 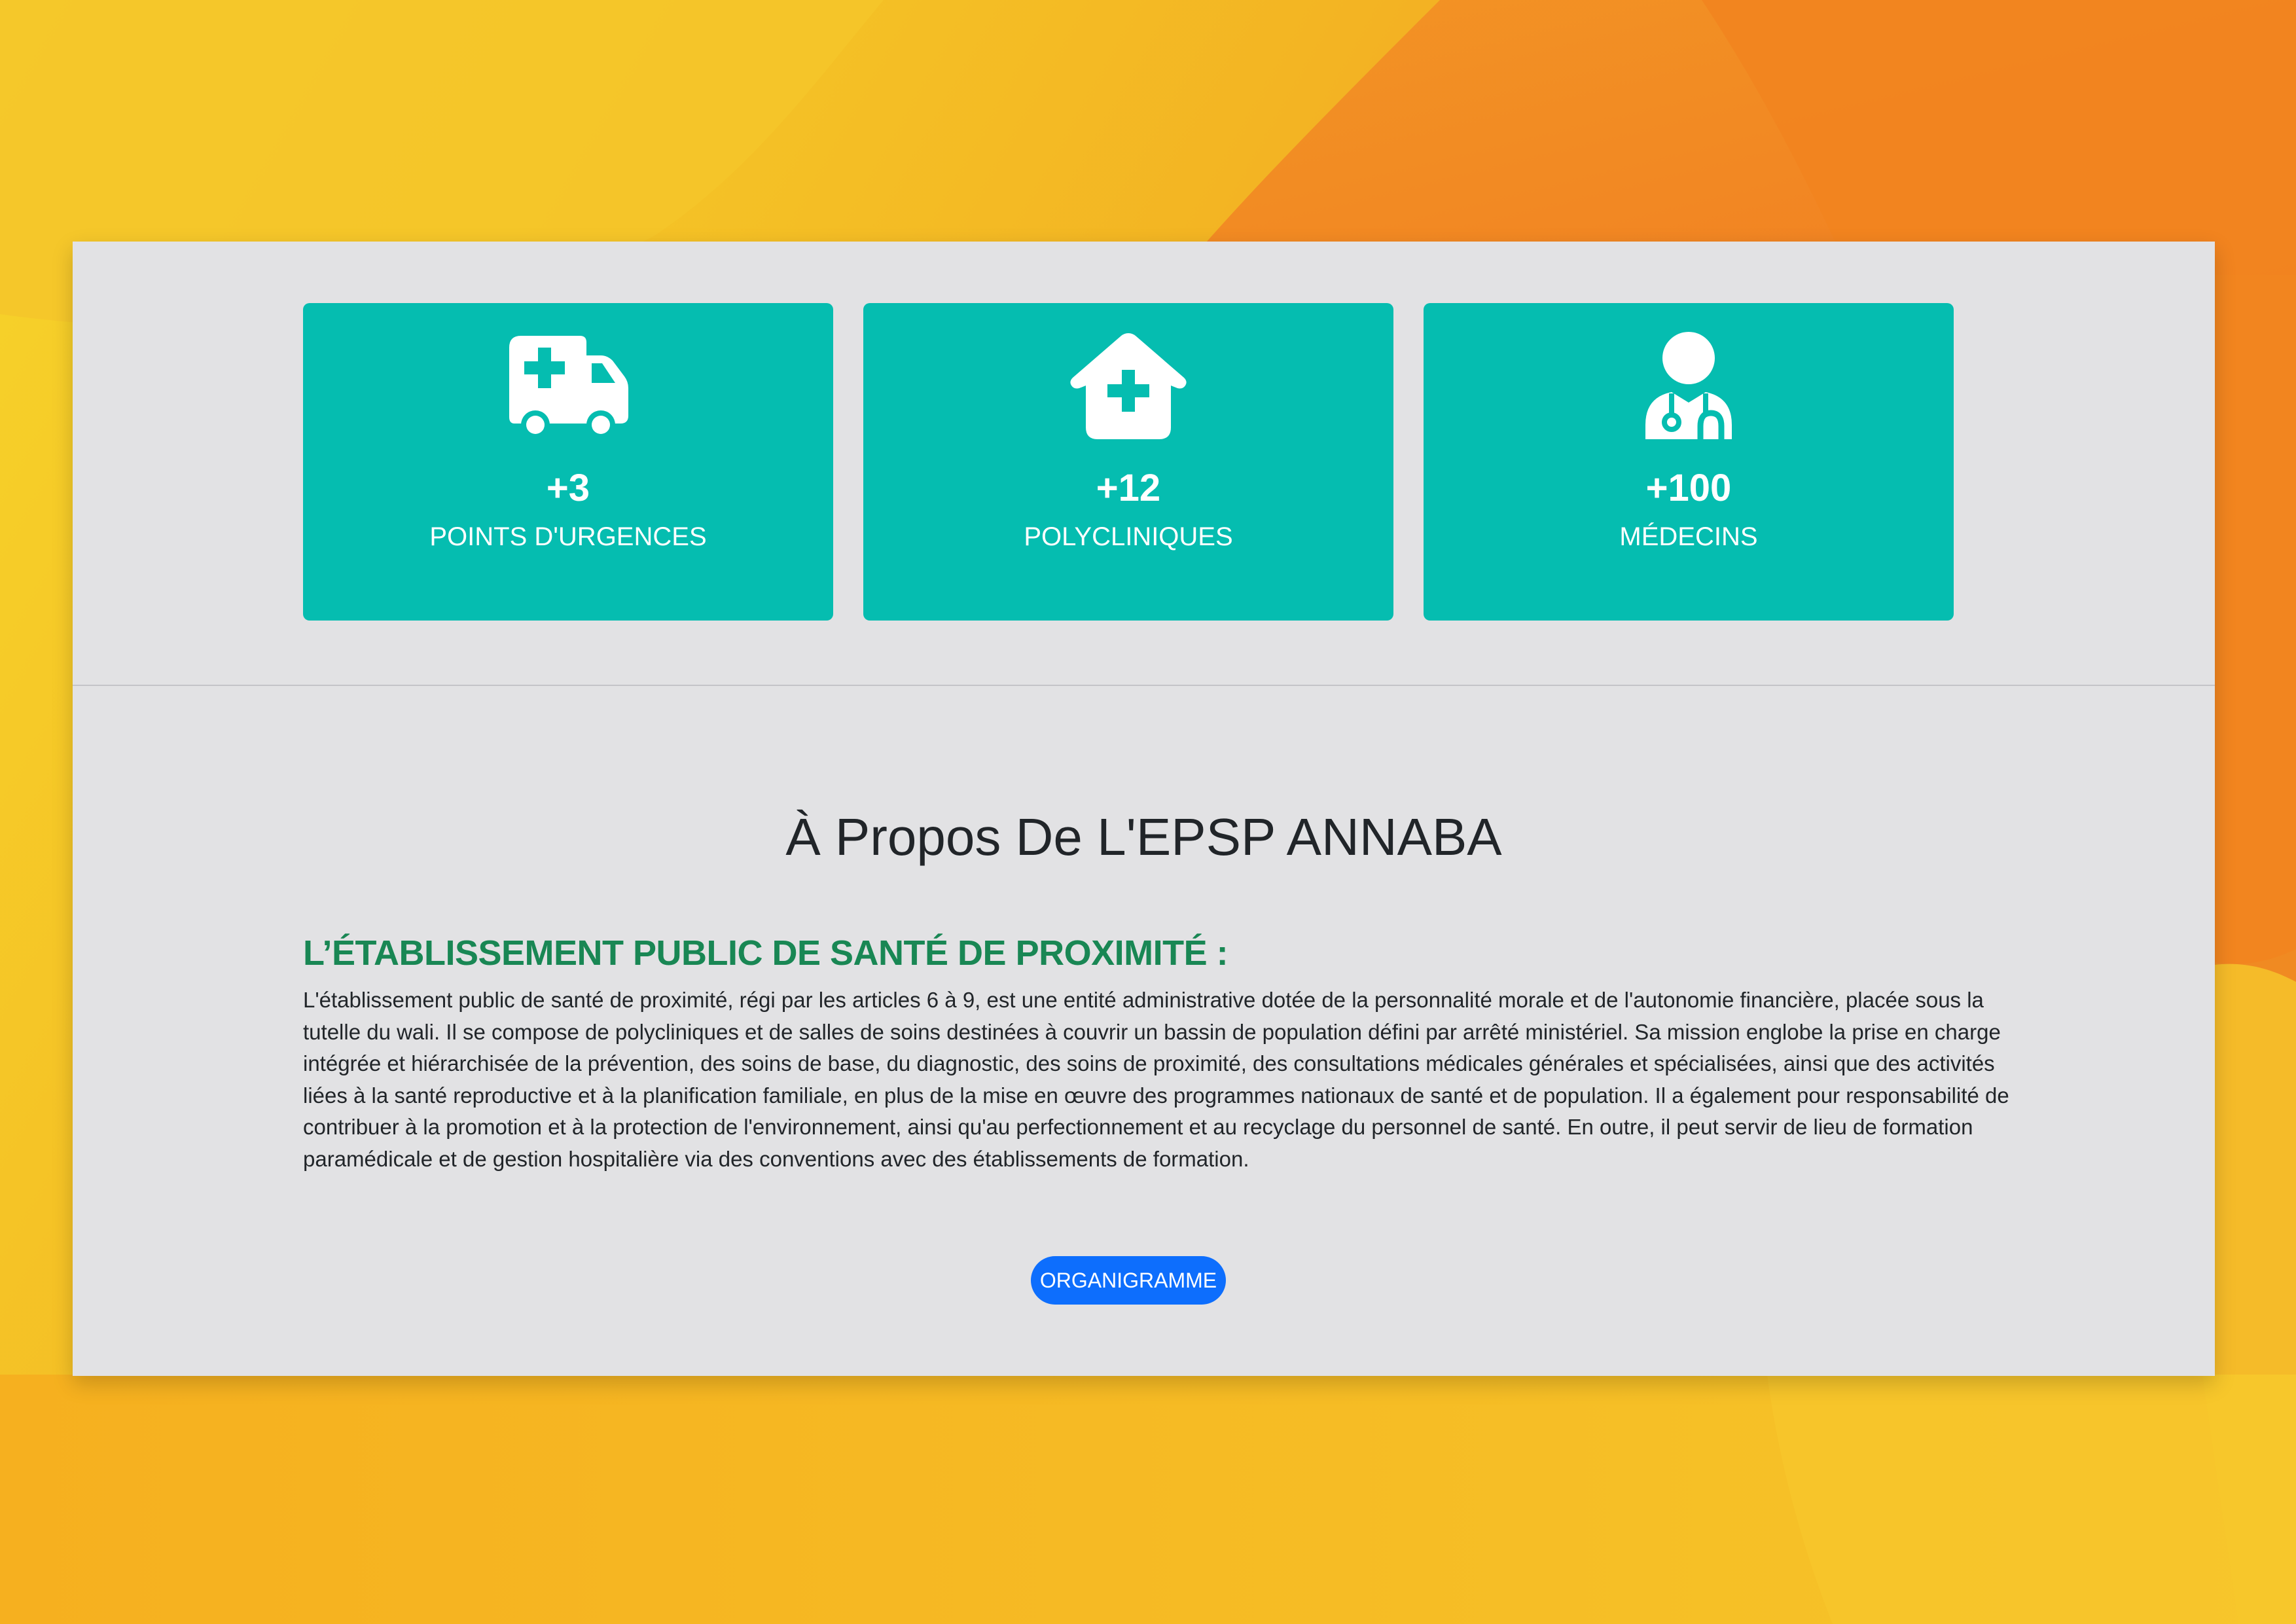 What do you see at coordinates (1689, 388) in the screenshot?
I see `doctor-icon` at bounding box center [1689, 388].